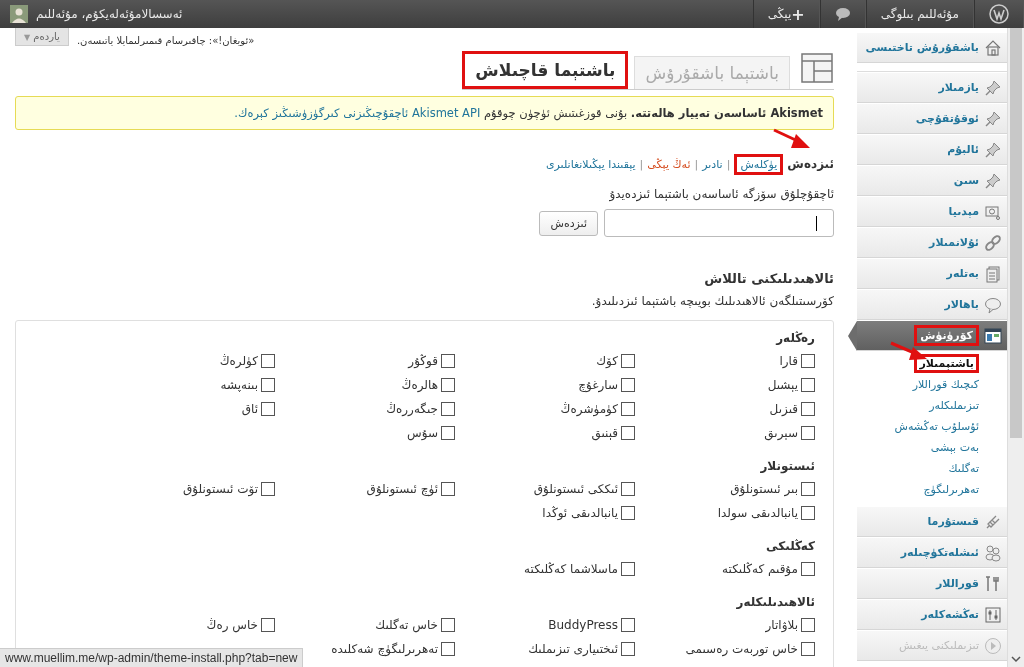 This screenshot has width=1024, height=667. What do you see at coordinates (999, 14) in the screenshot?
I see `wordpress-logo-icon` at bounding box center [999, 14].